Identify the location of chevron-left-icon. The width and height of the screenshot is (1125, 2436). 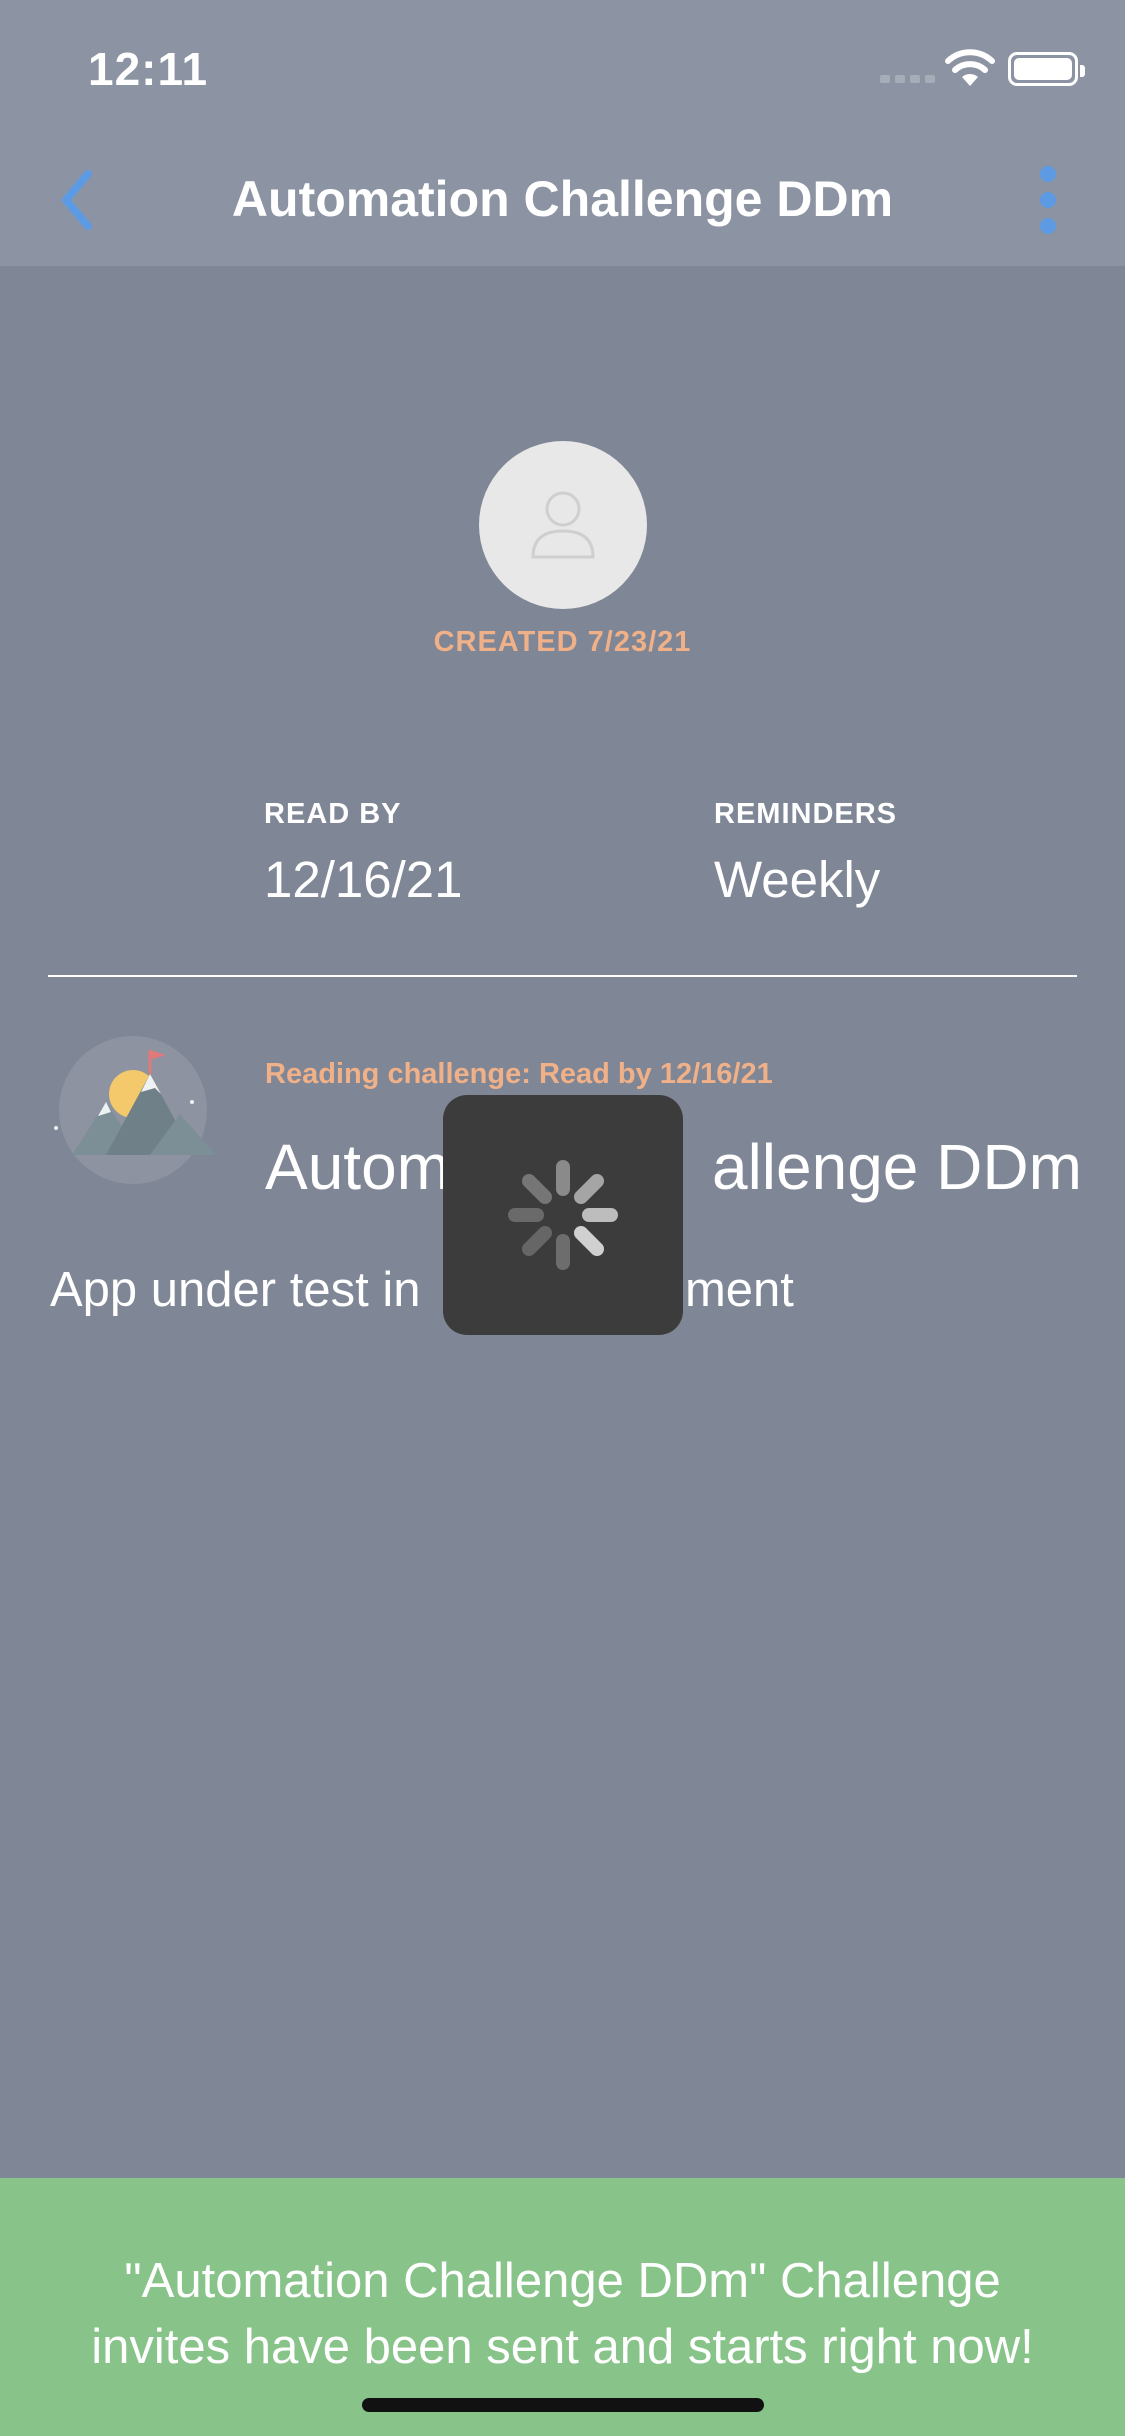
(77, 200).